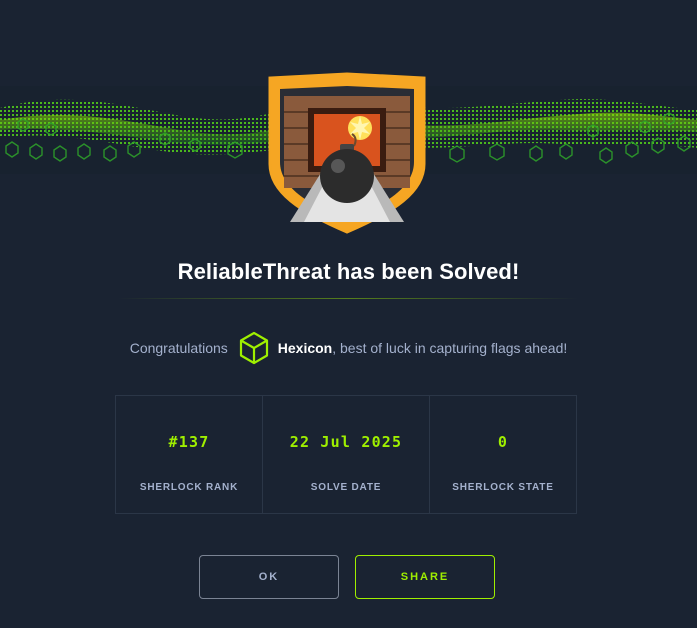 The image size is (697, 628). Describe the element at coordinates (346, 442) in the screenshot. I see `stat-solve-date-value: 22 Jul 2025` at that location.